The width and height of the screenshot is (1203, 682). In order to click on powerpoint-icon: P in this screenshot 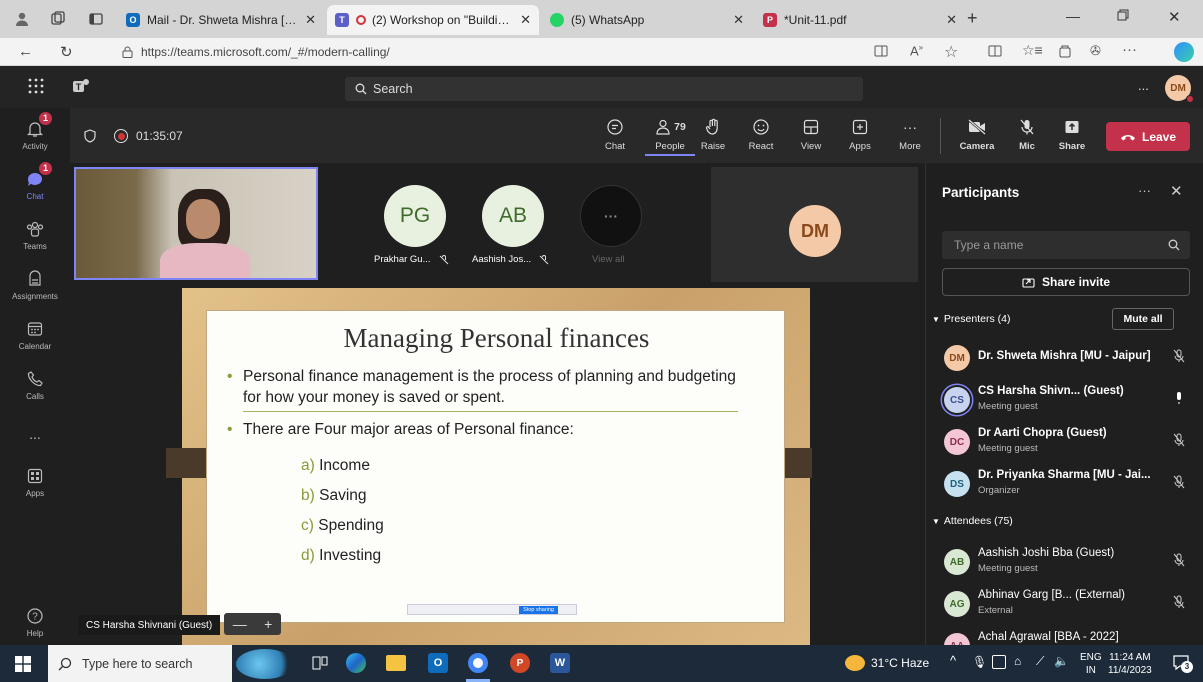, I will do `click(520, 663)`.